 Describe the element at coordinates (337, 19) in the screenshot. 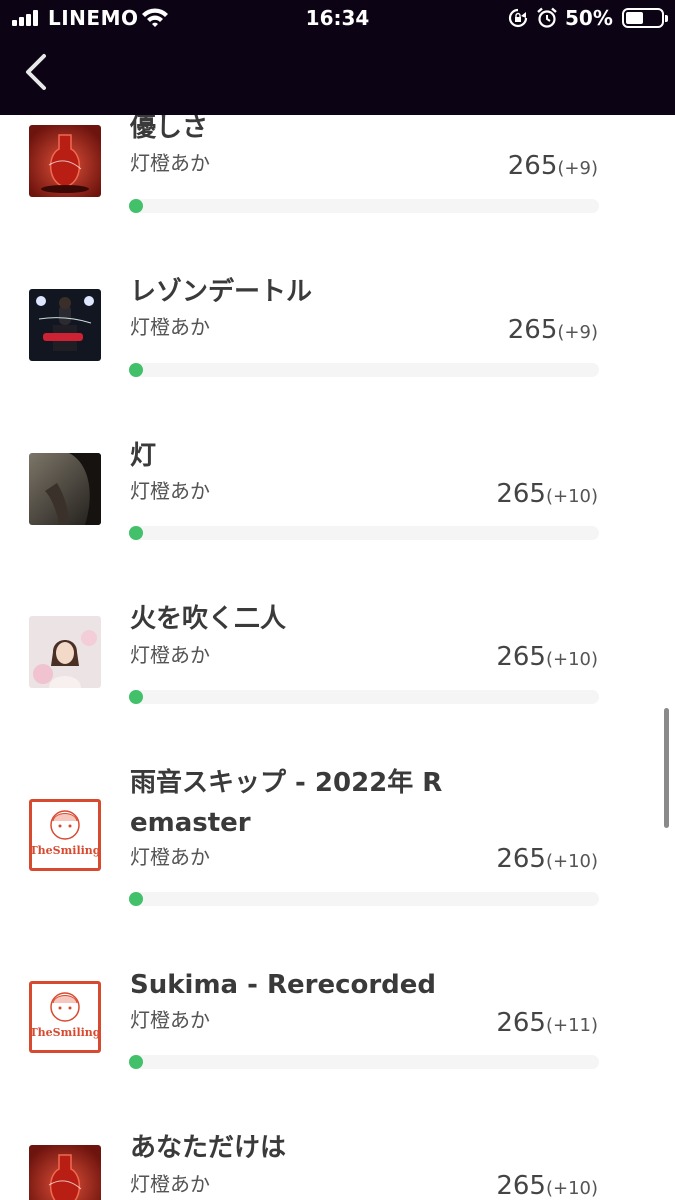

I see `status-bar: LINEMO 16:34 50%` at that location.